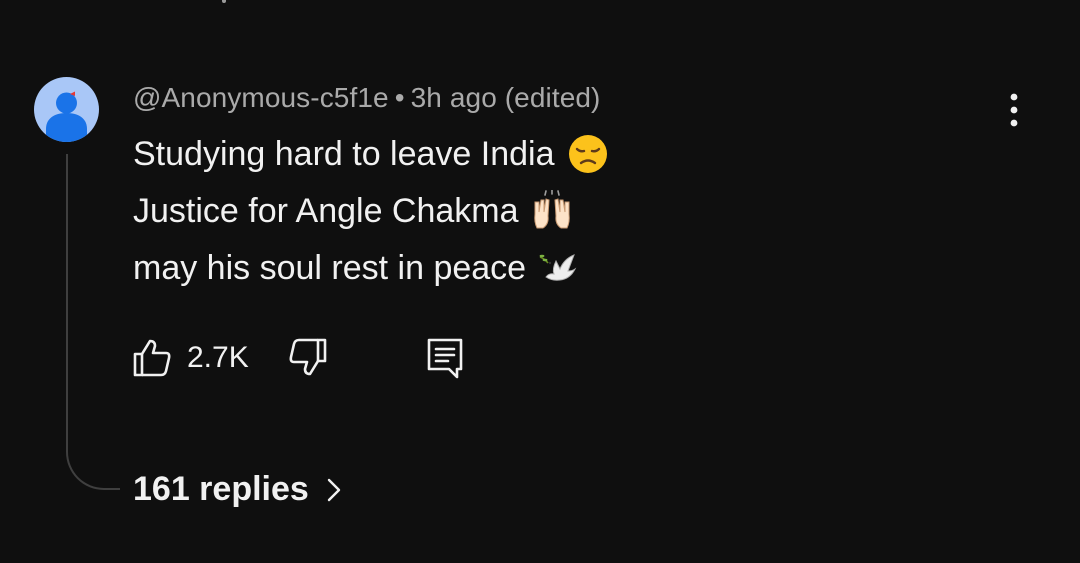  I want to click on chevron-right-icon, so click(333, 489).